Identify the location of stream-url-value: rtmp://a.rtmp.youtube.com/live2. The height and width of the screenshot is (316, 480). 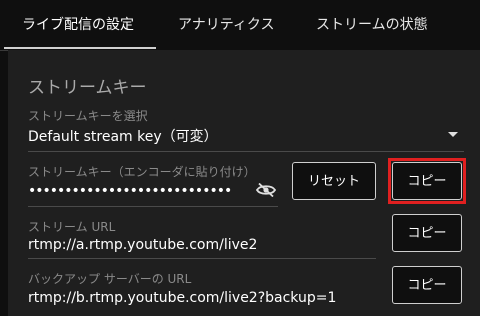
(142, 245).